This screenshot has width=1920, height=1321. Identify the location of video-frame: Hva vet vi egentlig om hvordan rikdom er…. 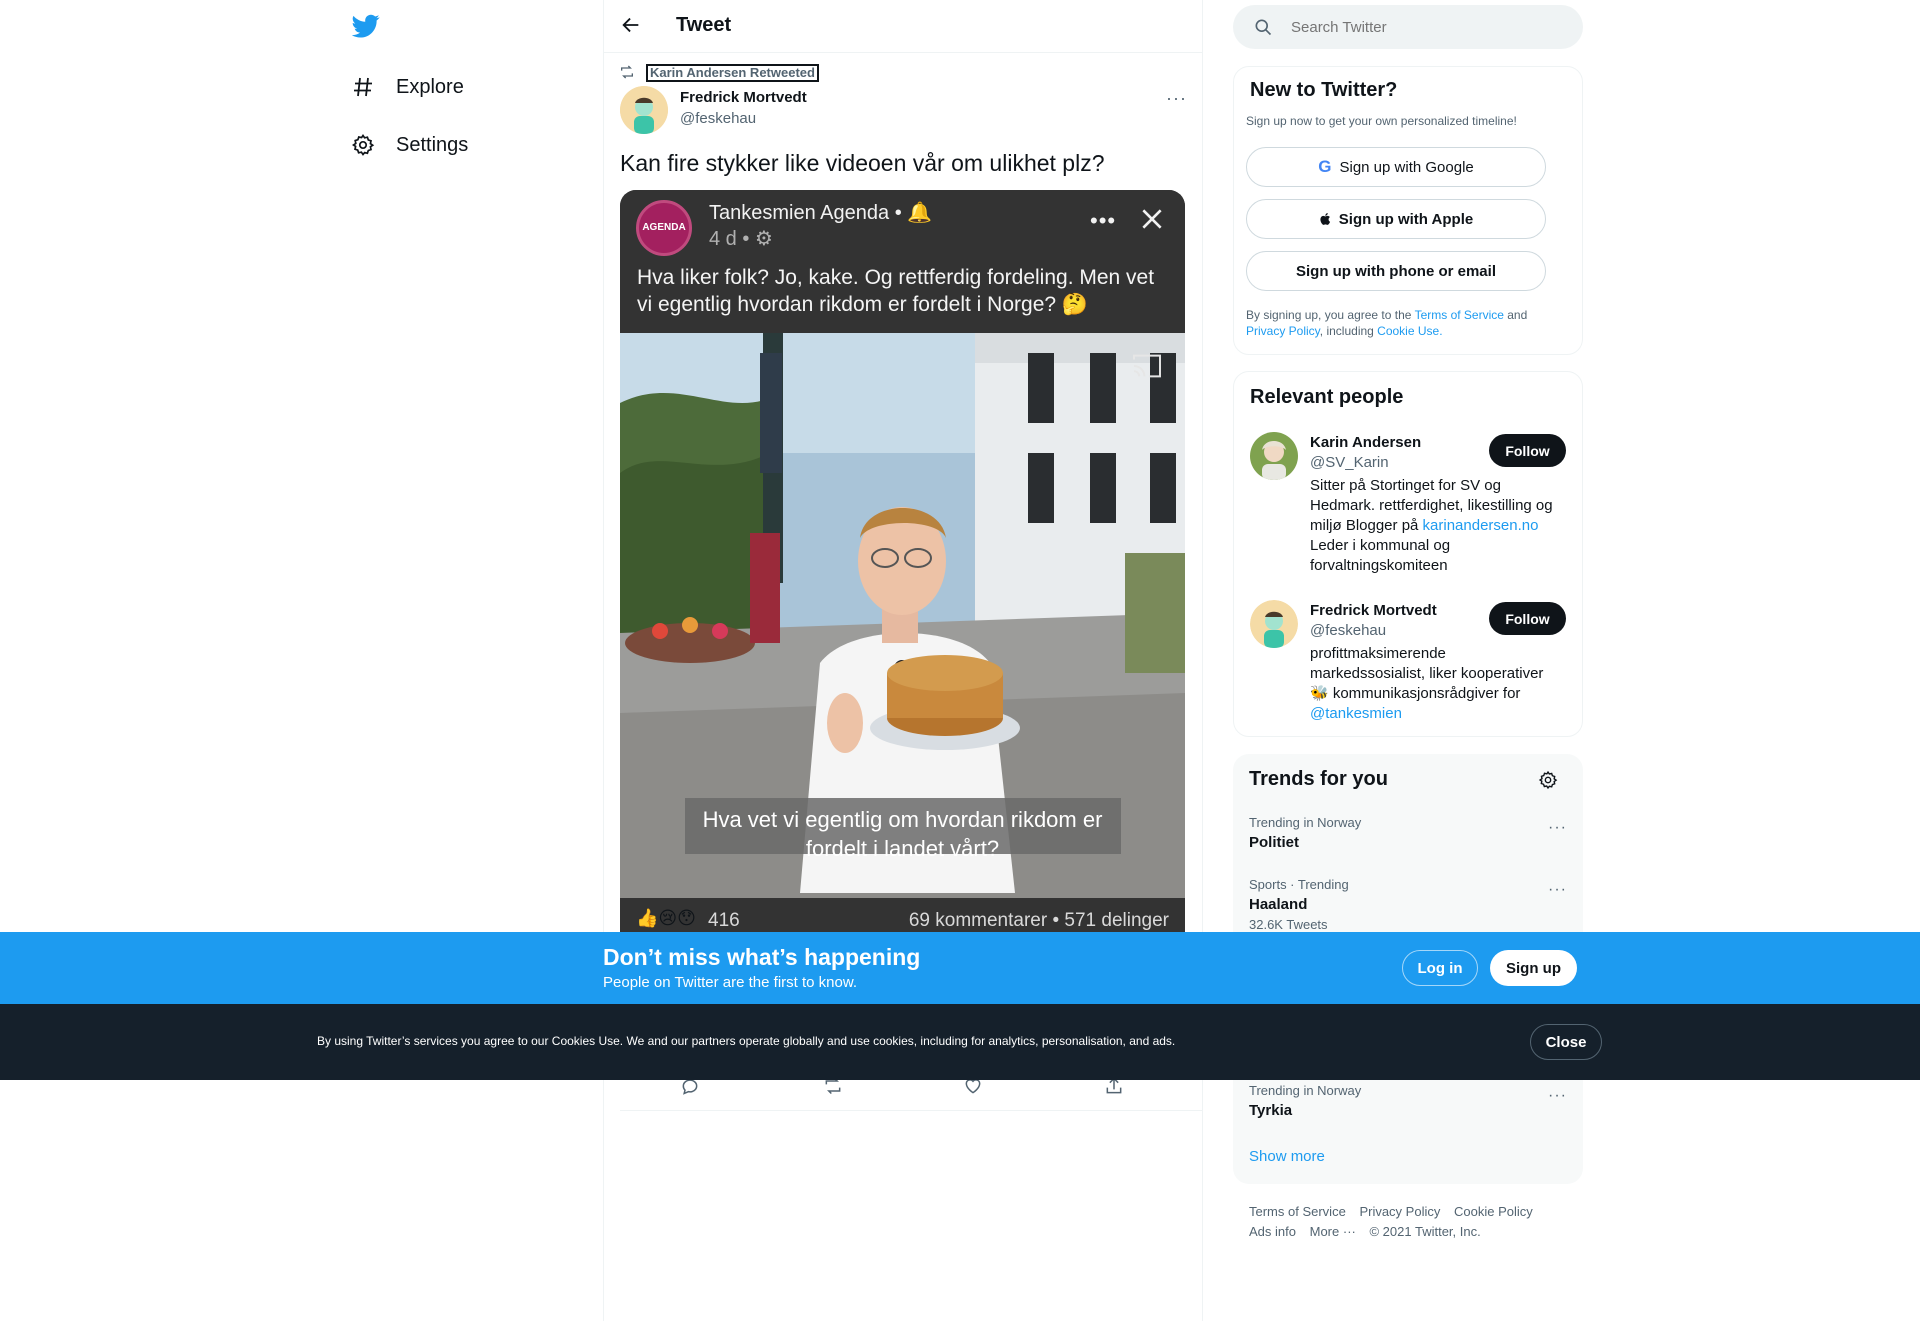
(902, 615).